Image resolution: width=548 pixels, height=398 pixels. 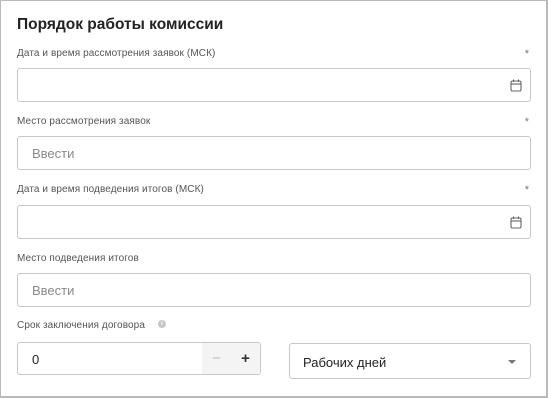 What do you see at coordinates (53, 290) in the screenshot?
I see `summary-place-placeholder: Ввести` at bounding box center [53, 290].